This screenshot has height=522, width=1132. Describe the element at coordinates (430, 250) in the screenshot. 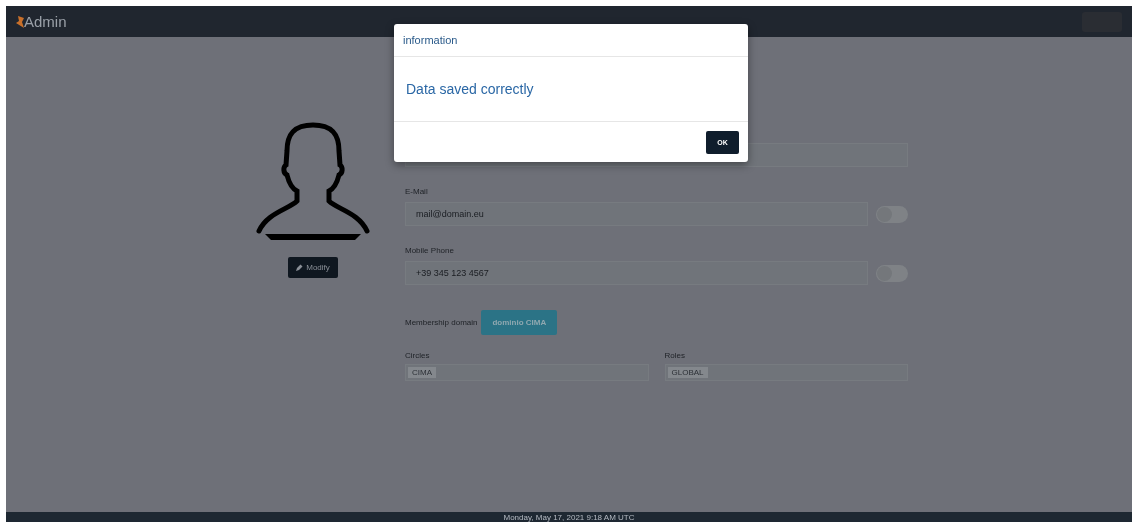

I see `field-label: Mobile Phone` at that location.